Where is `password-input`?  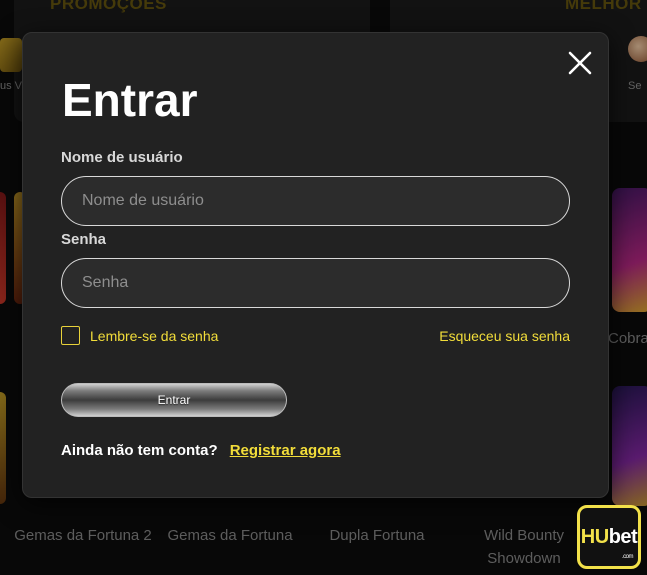
password-input is located at coordinates (315, 283).